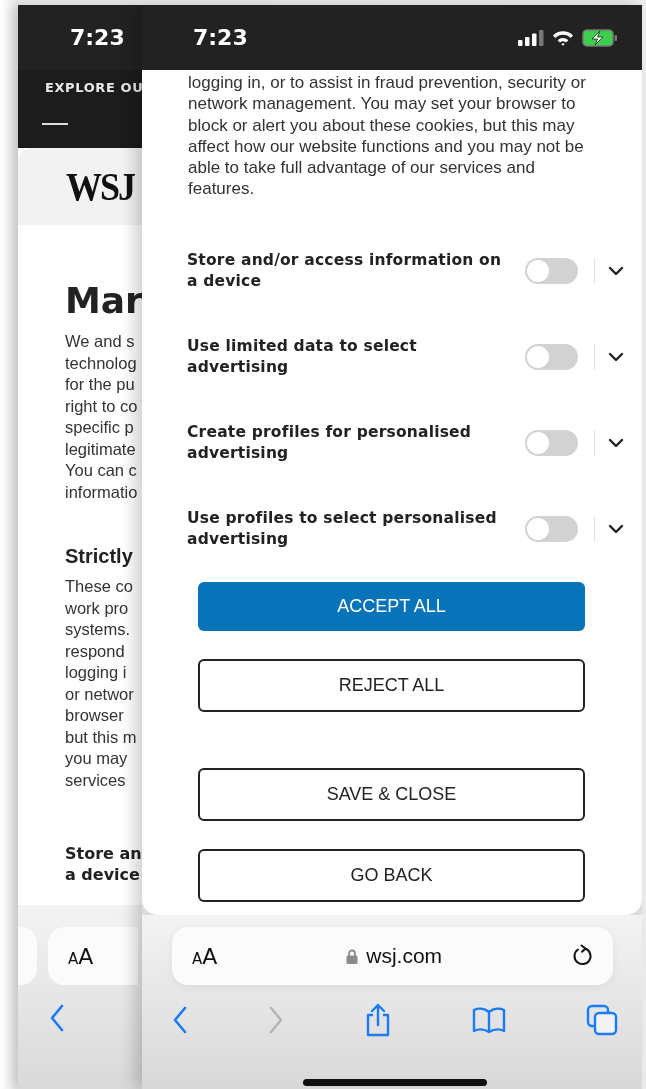  I want to click on text-line: logging i, so click(96, 672).